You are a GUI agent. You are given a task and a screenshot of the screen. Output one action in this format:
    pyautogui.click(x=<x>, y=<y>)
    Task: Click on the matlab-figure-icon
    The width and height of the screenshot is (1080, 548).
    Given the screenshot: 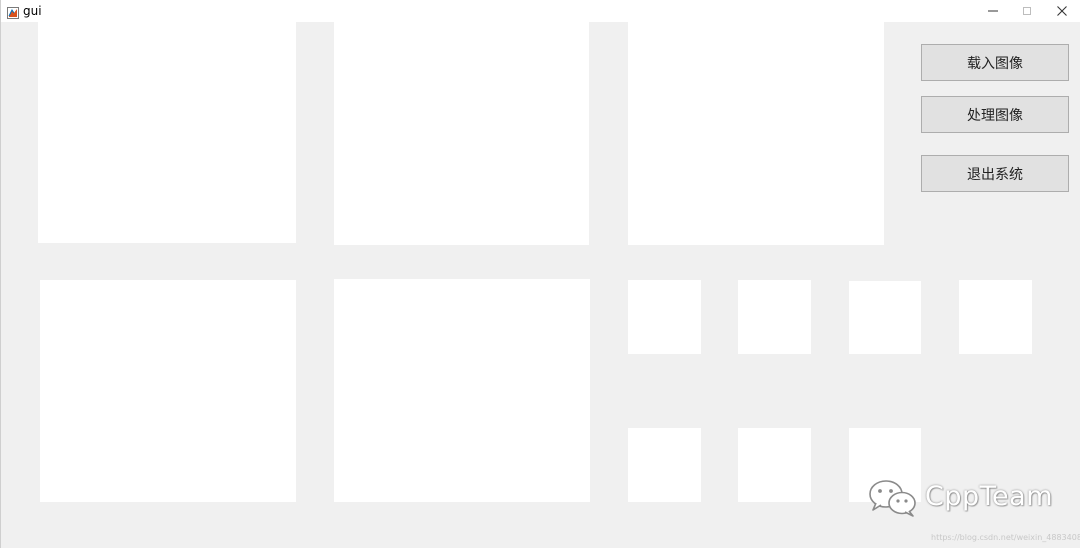 What is the action you would take?
    pyautogui.click(x=13, y=11)
    